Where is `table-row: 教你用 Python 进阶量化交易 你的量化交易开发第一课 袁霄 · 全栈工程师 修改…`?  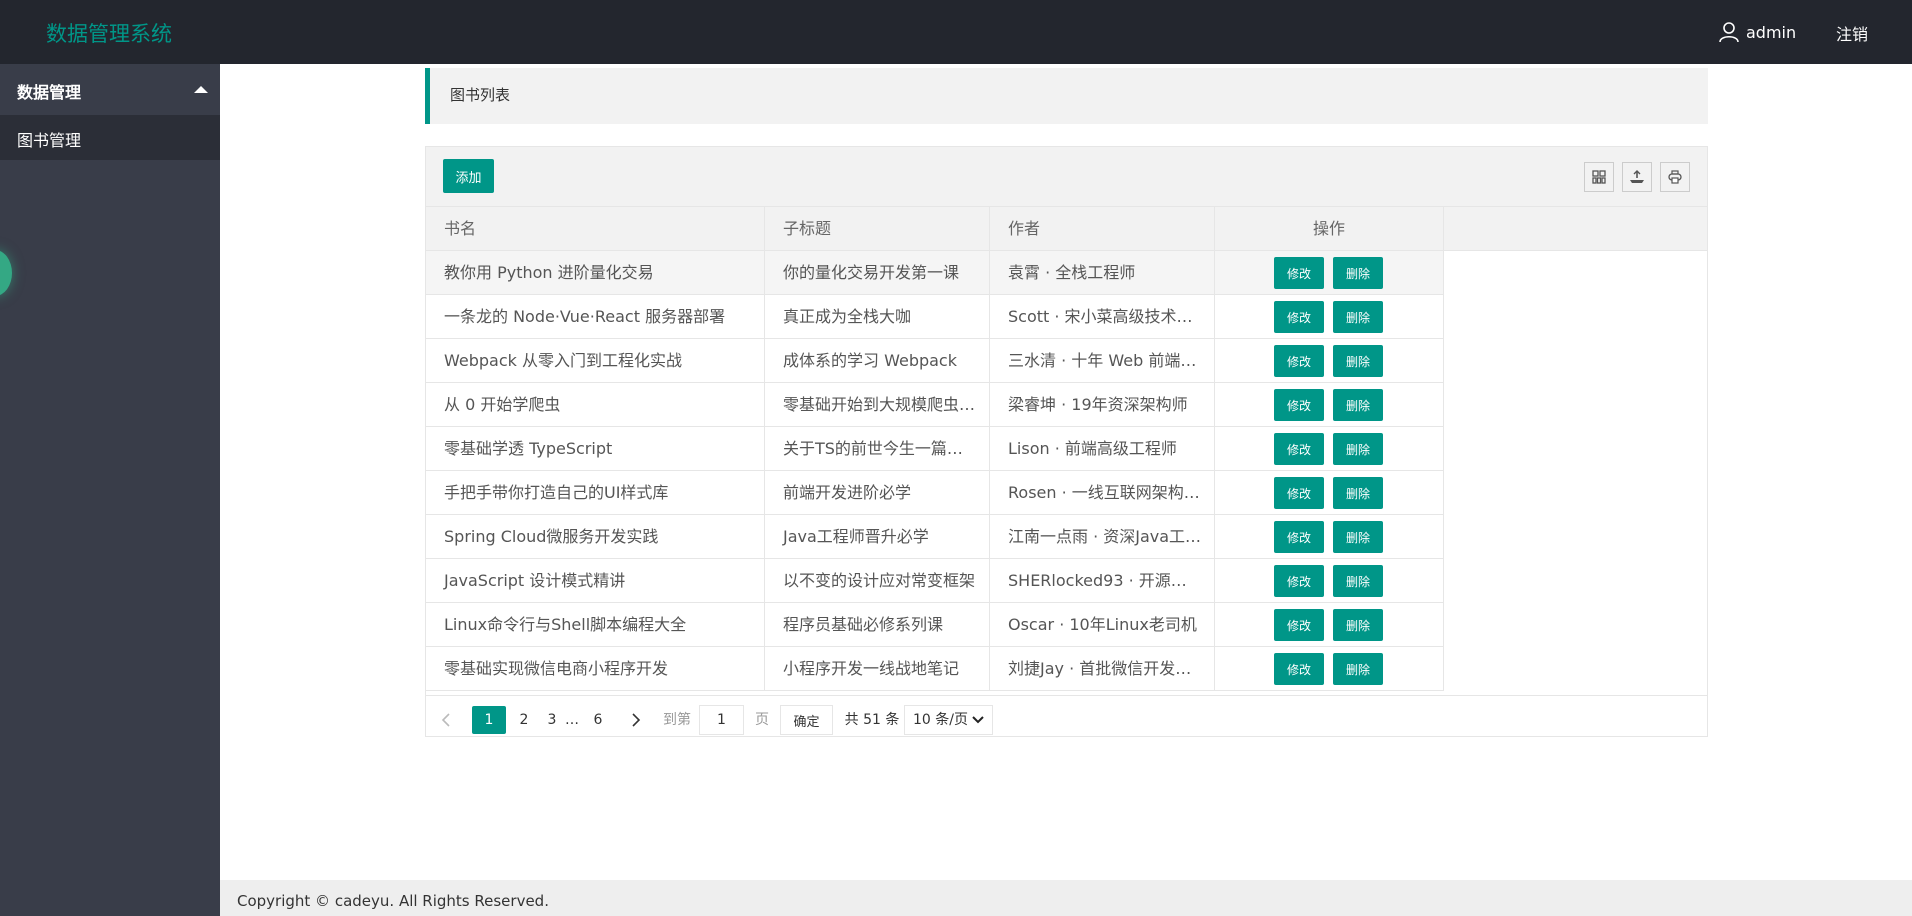 table-row: 教你用 Python 进阶量化交易 你的量化交易开发第一课 袁霄 · 全栈工程师 修改… is located at coordinates (935, 273).